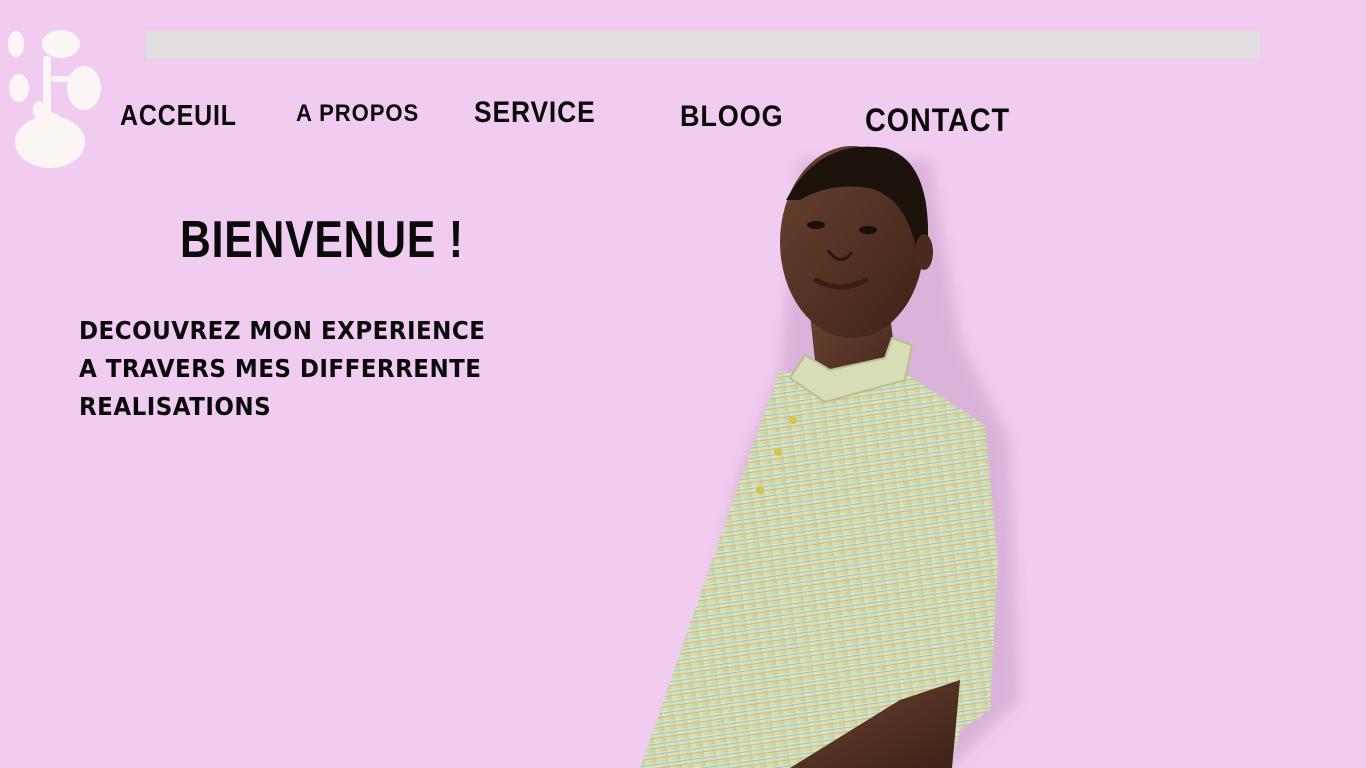 The image size is (1366, 768). Describe the element at coordinates (357, 114) in the screenshot. I see `nav-item-a-propos: A PROPOS` at that location.